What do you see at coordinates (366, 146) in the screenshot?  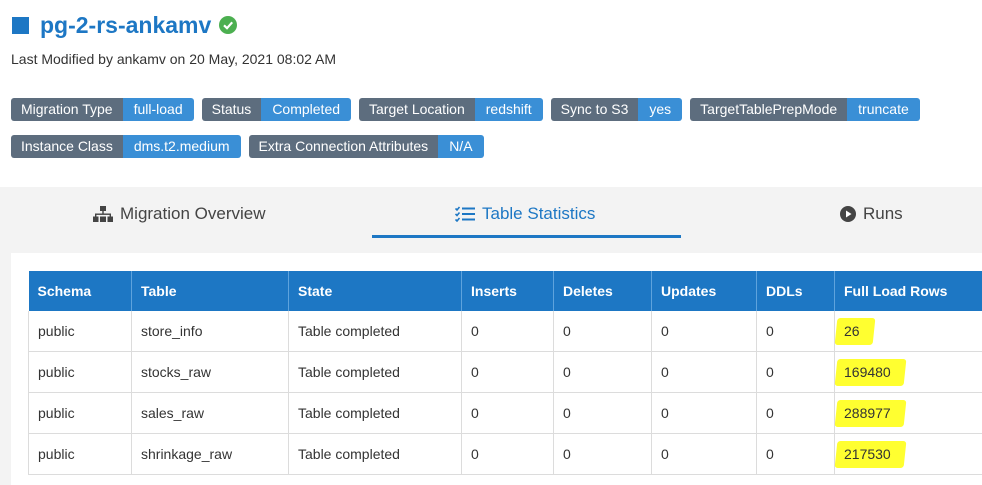 I see `badge-extra-connection-attributes: Extra Connection Attributes N/A` at bounding box center [366, 146].